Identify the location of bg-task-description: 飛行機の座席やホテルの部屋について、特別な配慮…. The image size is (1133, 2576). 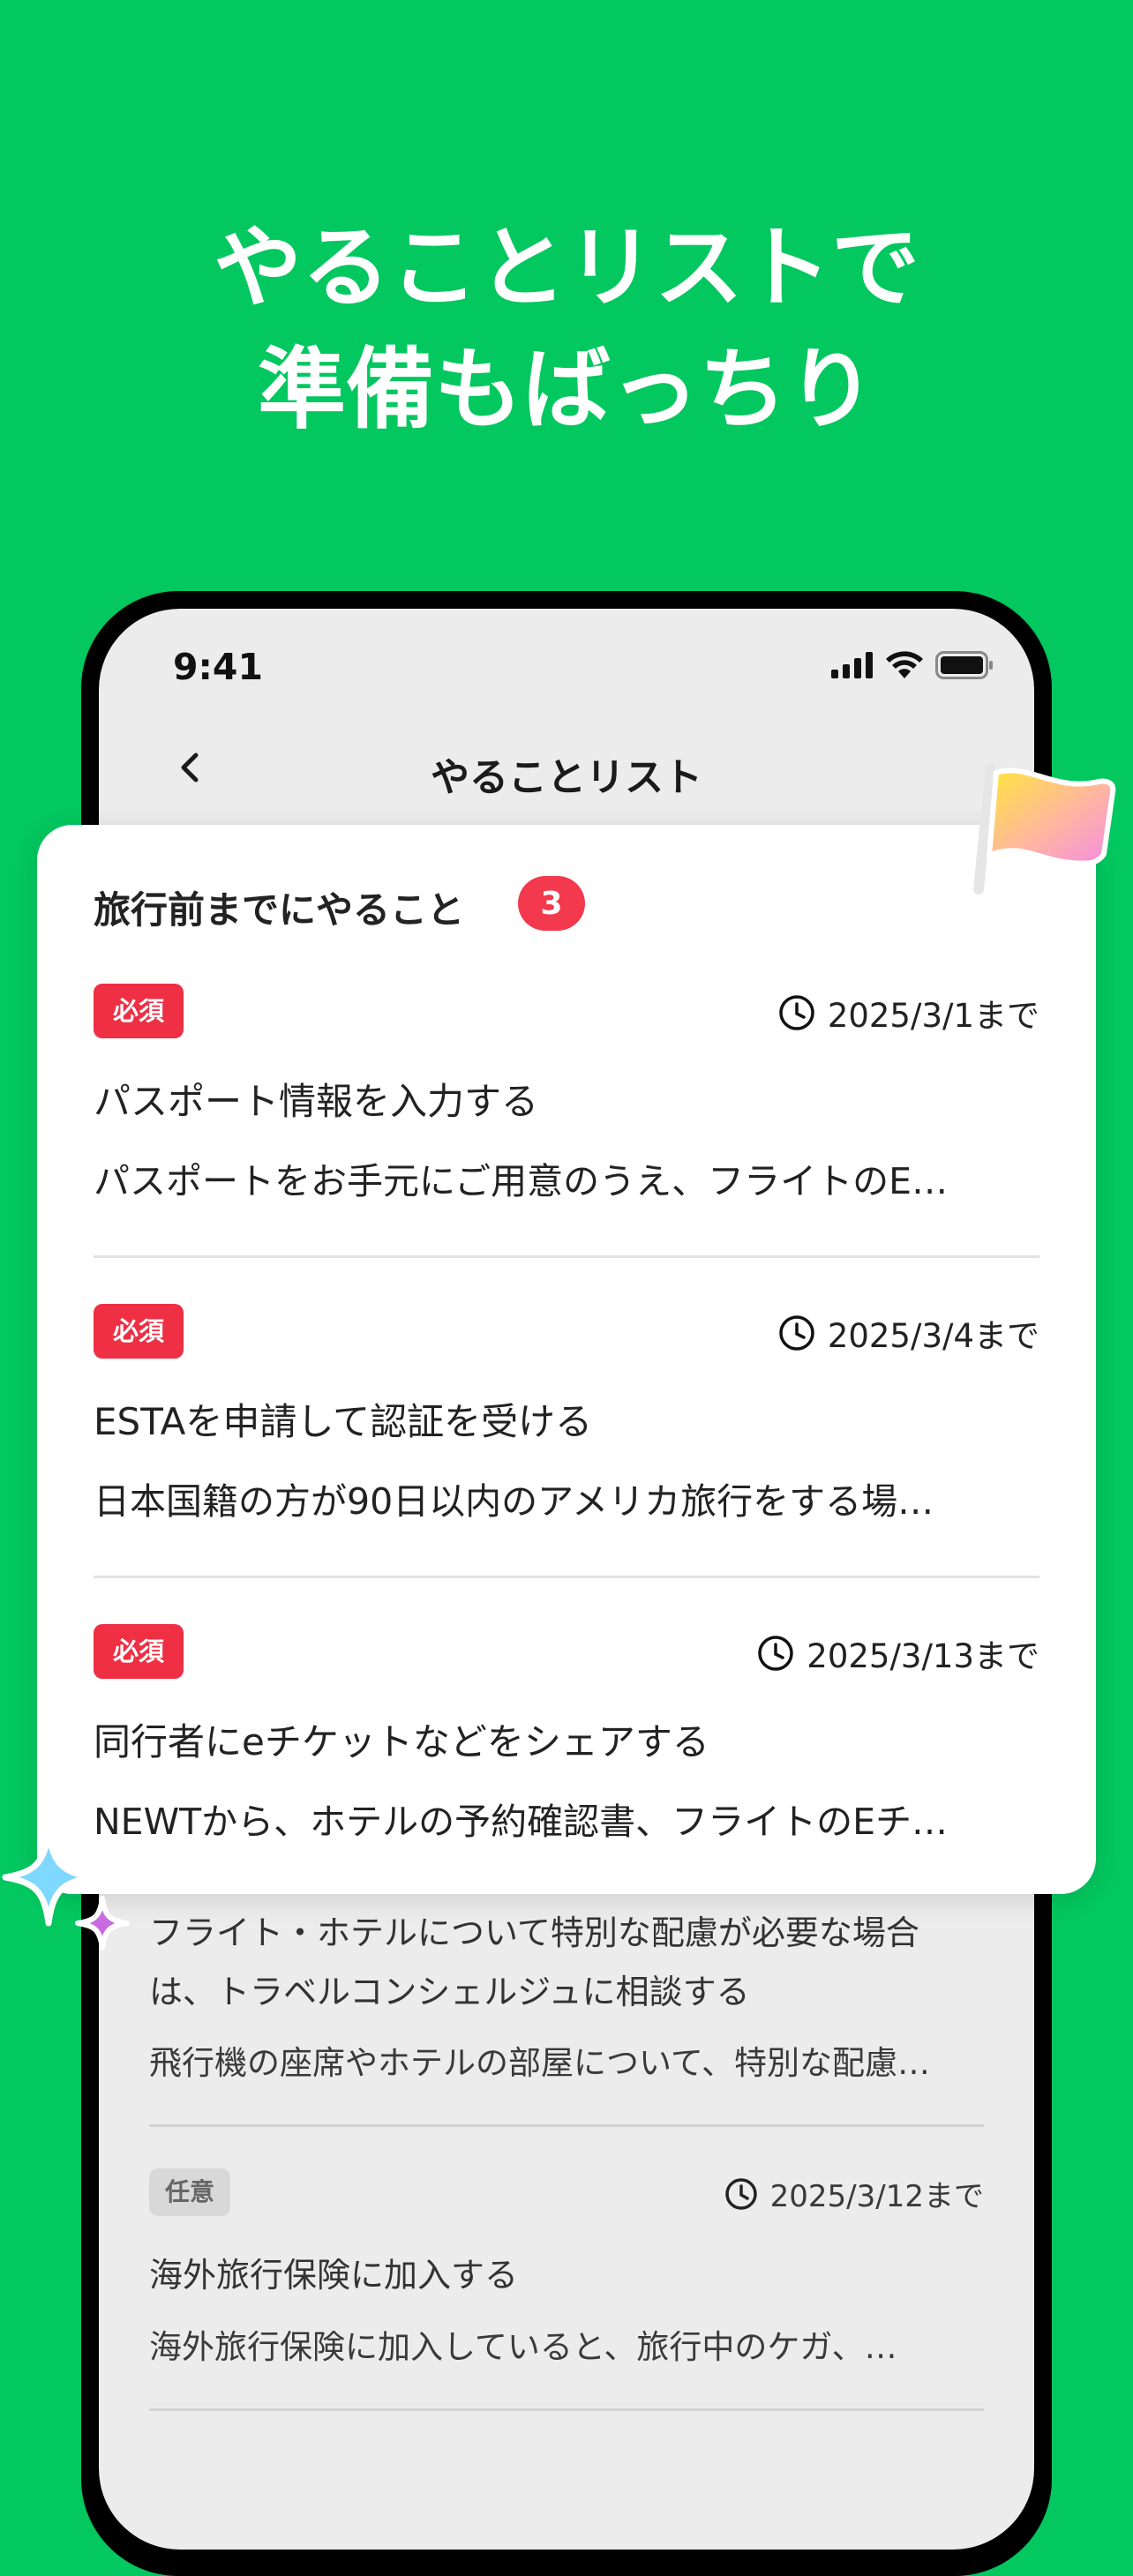
(540, 2063).